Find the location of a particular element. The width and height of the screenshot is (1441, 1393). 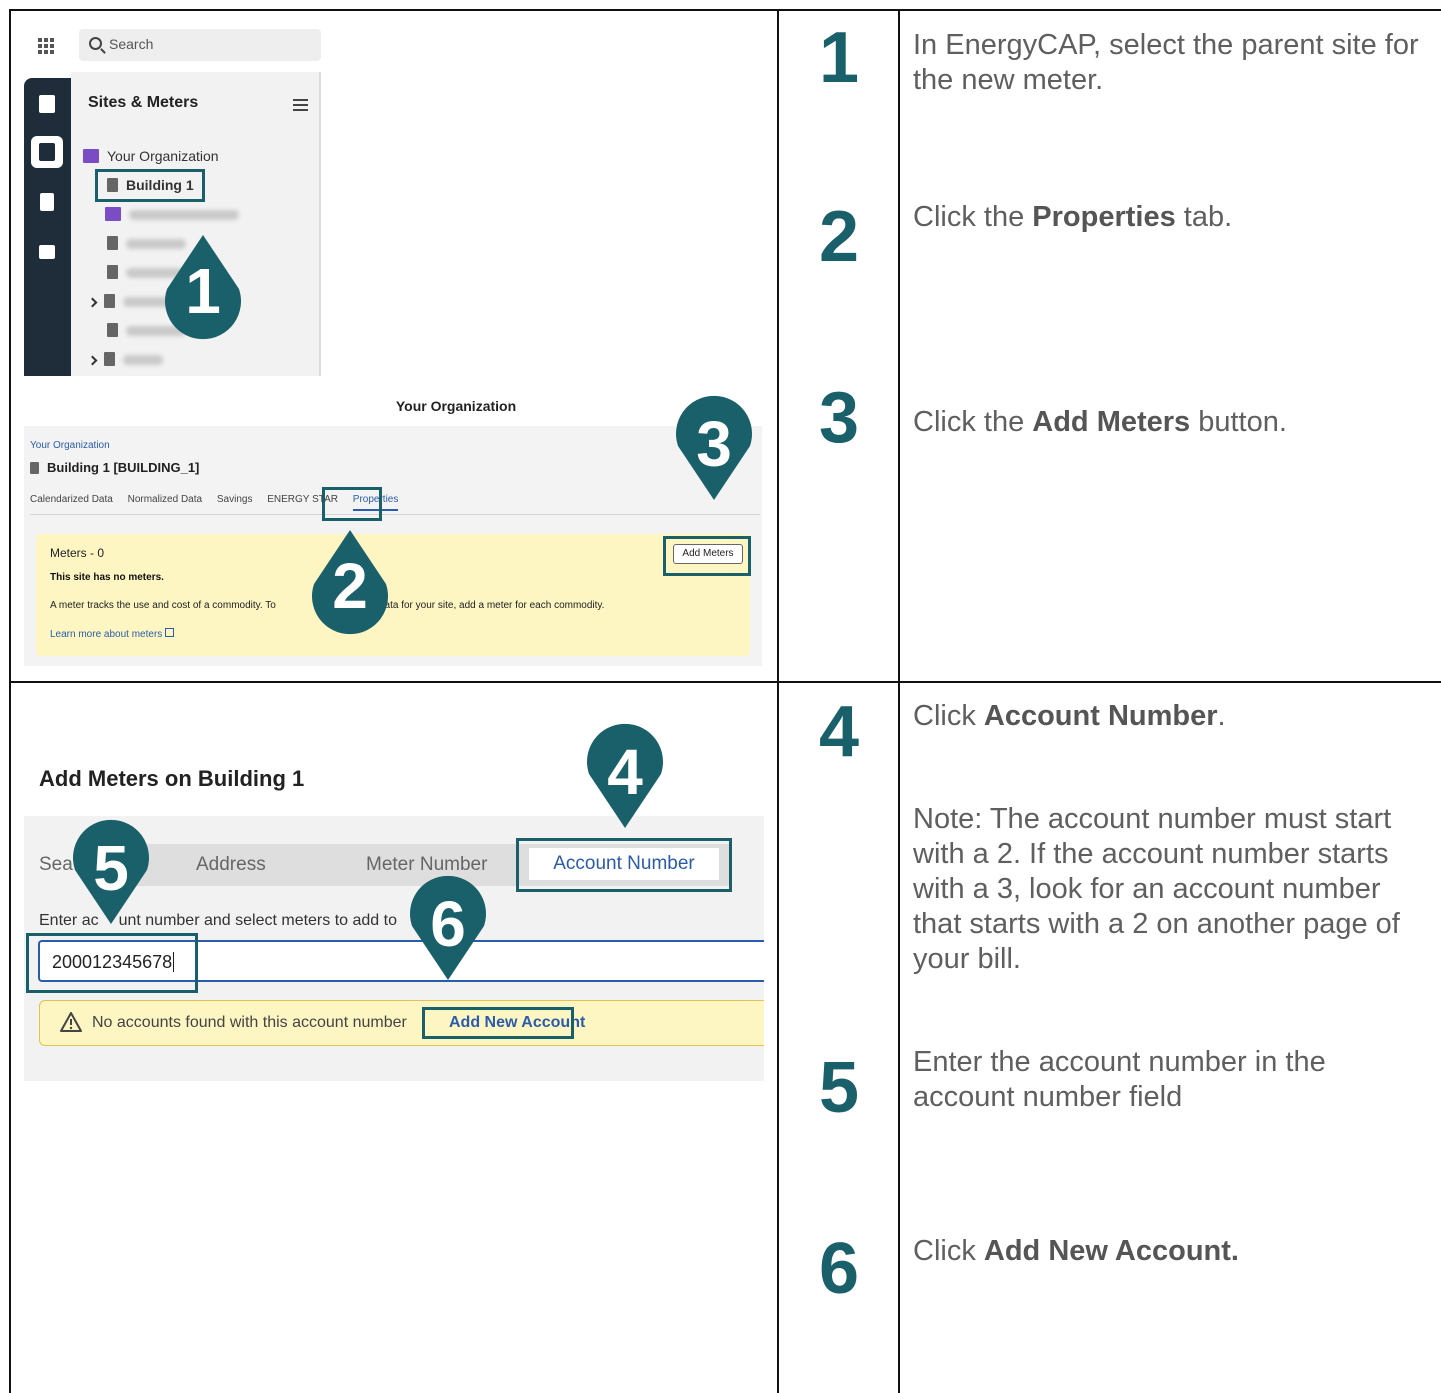

search-icon is located at coordinates (95, 43).